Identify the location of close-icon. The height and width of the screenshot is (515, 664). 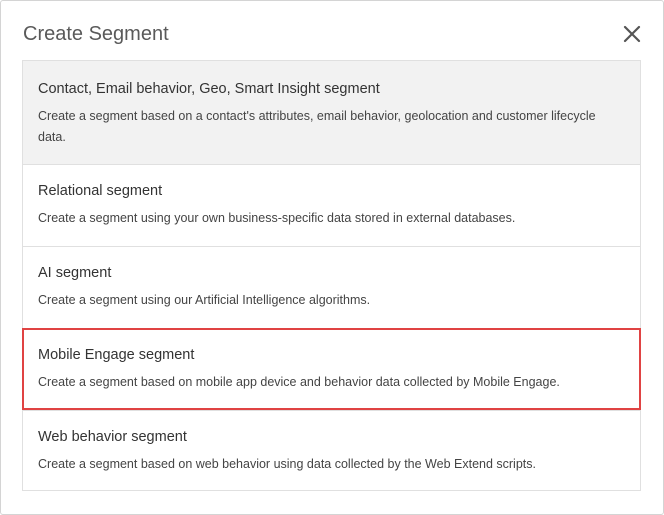
(632, 34).